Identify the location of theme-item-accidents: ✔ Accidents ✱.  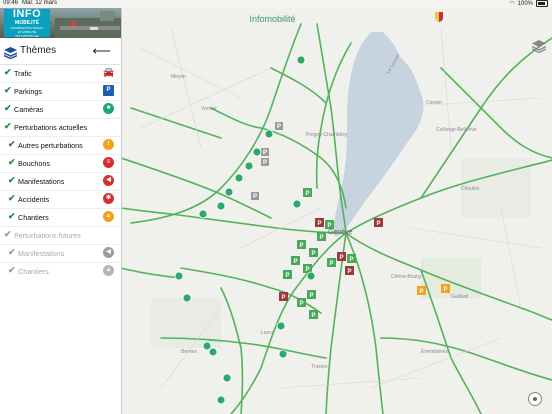
(60, 199).